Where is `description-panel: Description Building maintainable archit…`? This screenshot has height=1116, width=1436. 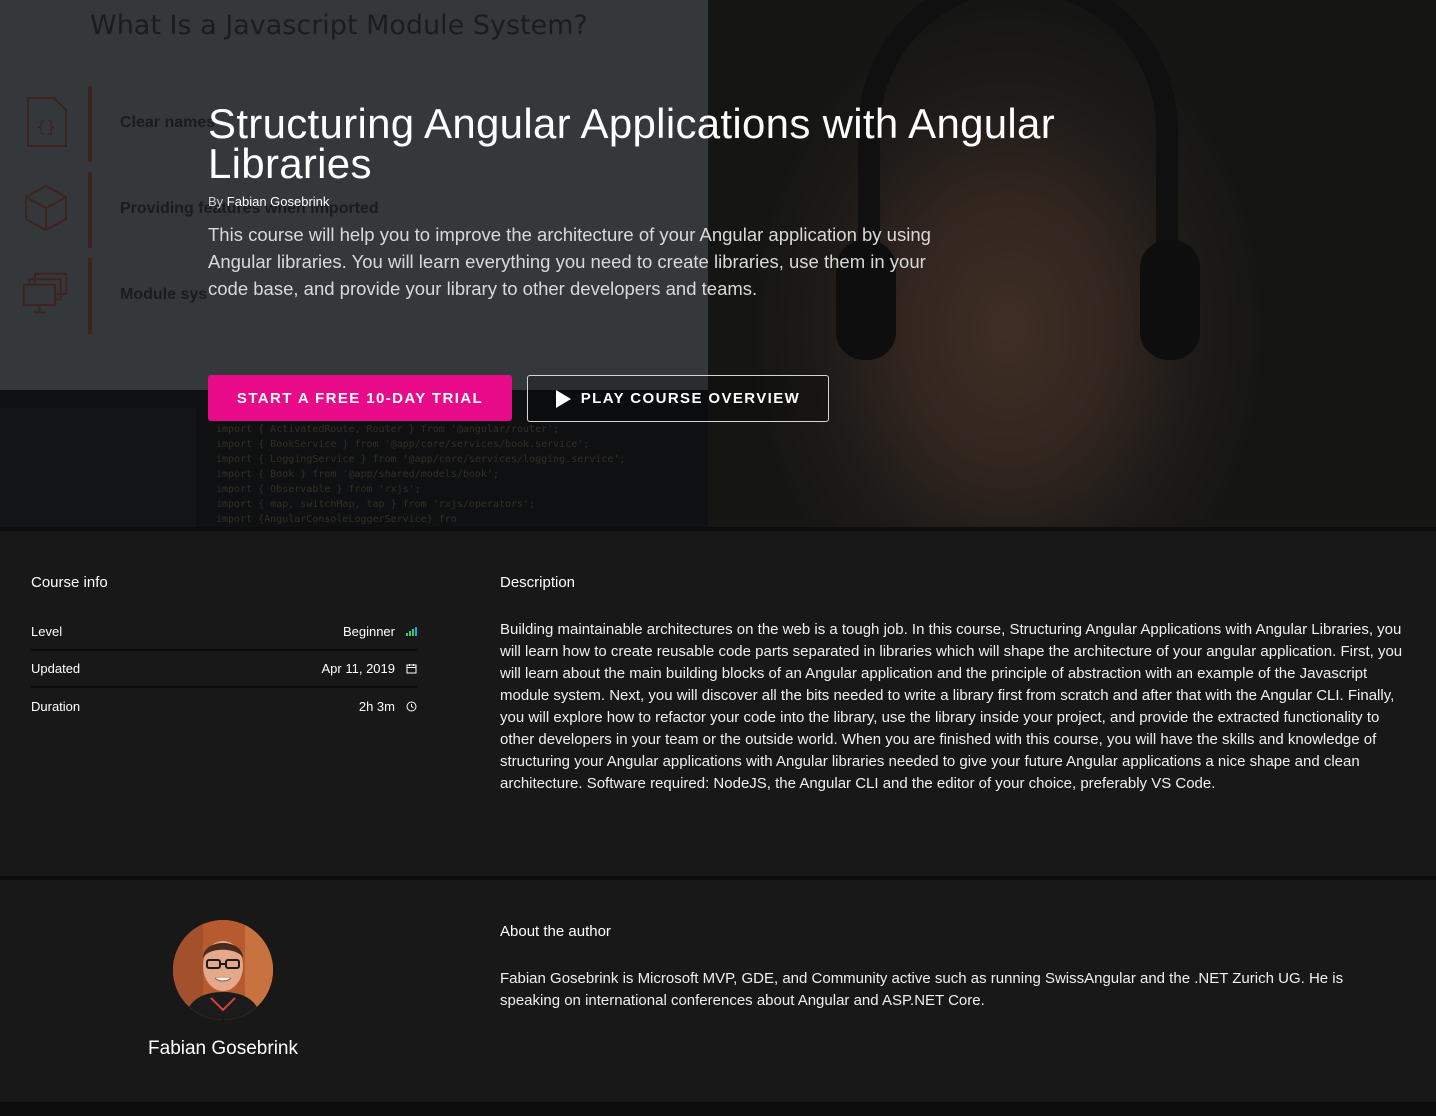 description-panel: Description Building maintainable archit… is located at coordinates (952, 684).